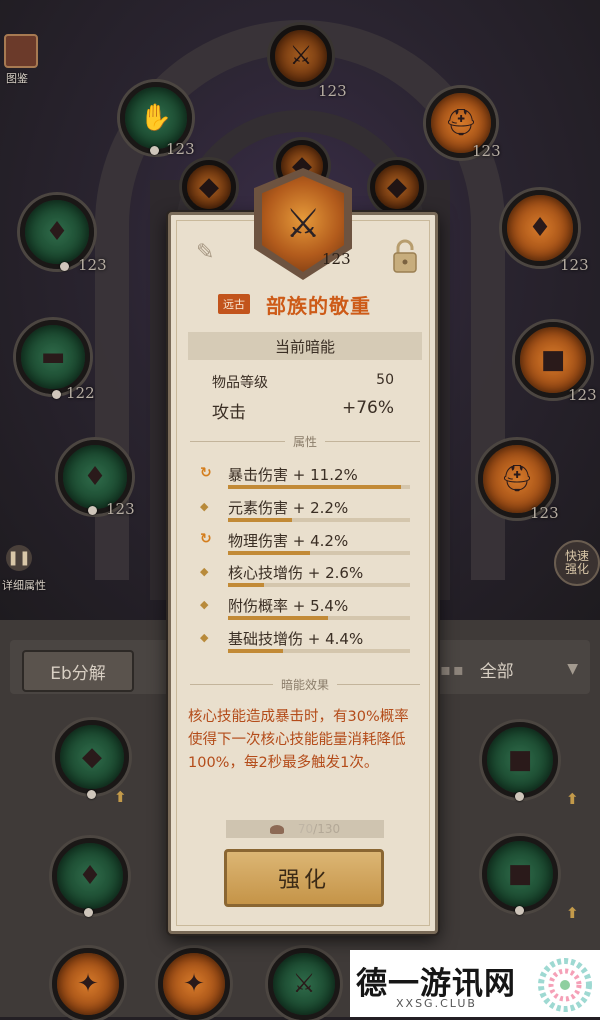 The height and width of the screenshot is (1020, 600). I want to click on codex-button: 图鉴, so click(20, 60).